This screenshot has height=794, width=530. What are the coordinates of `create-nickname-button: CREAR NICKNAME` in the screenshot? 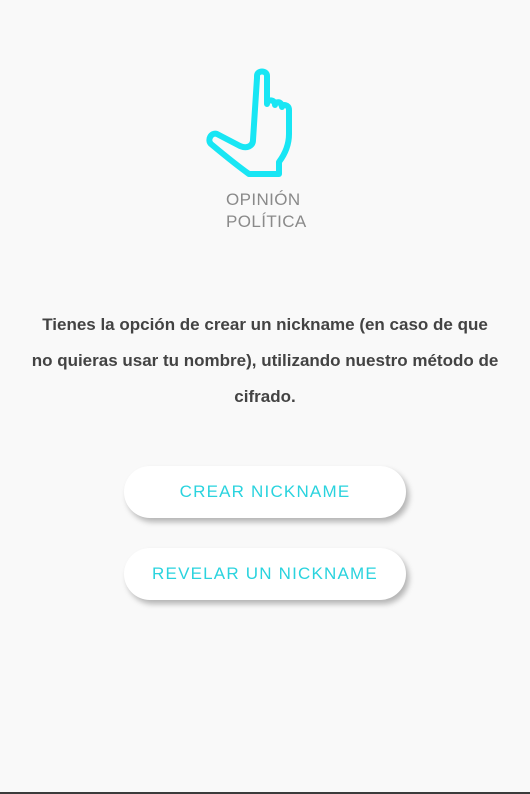 It's located at (265, 492).